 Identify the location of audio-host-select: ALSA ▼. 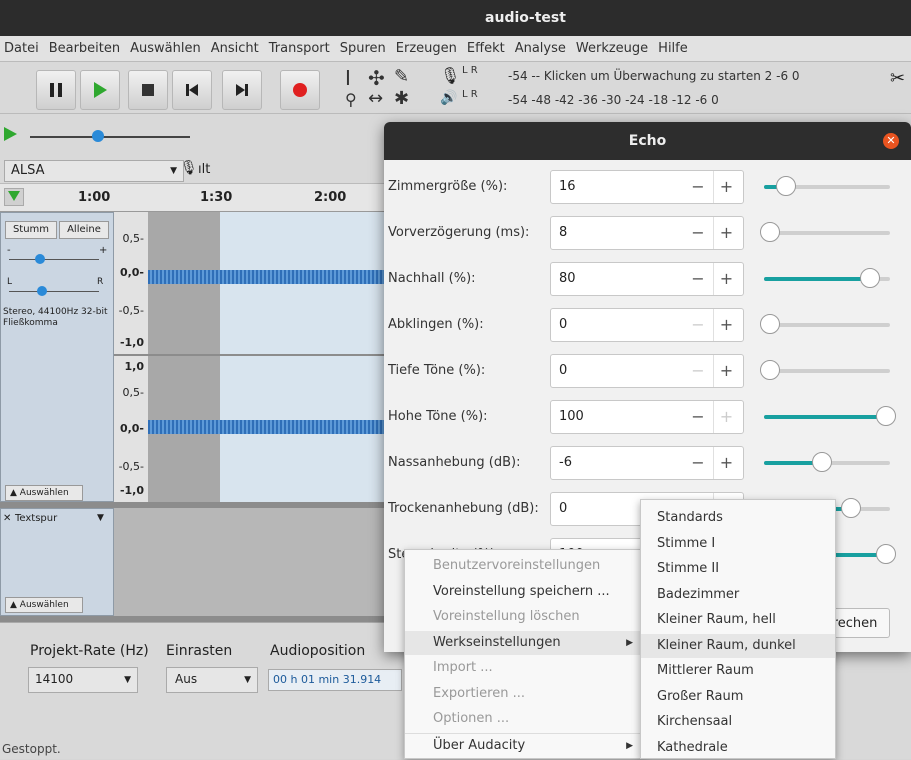
(94, 171).